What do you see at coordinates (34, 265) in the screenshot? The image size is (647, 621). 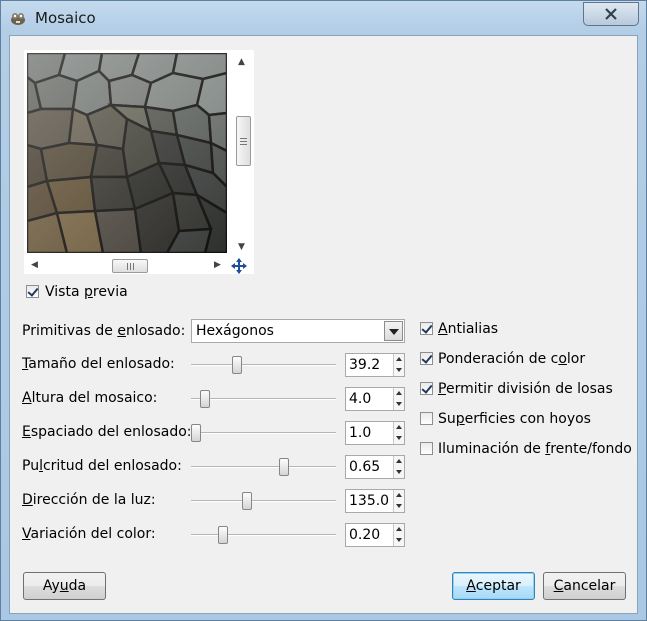 I see `scroll-left-icon: ◀` at bounding box center [34, 265].